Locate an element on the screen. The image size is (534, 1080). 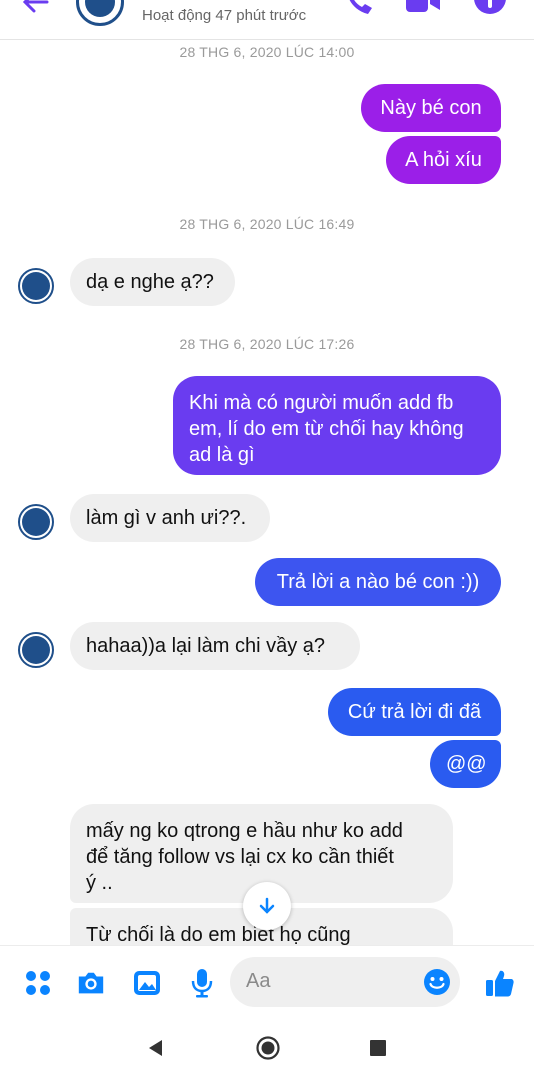
message-line: ad là gì is located at coordinates (222, 455).